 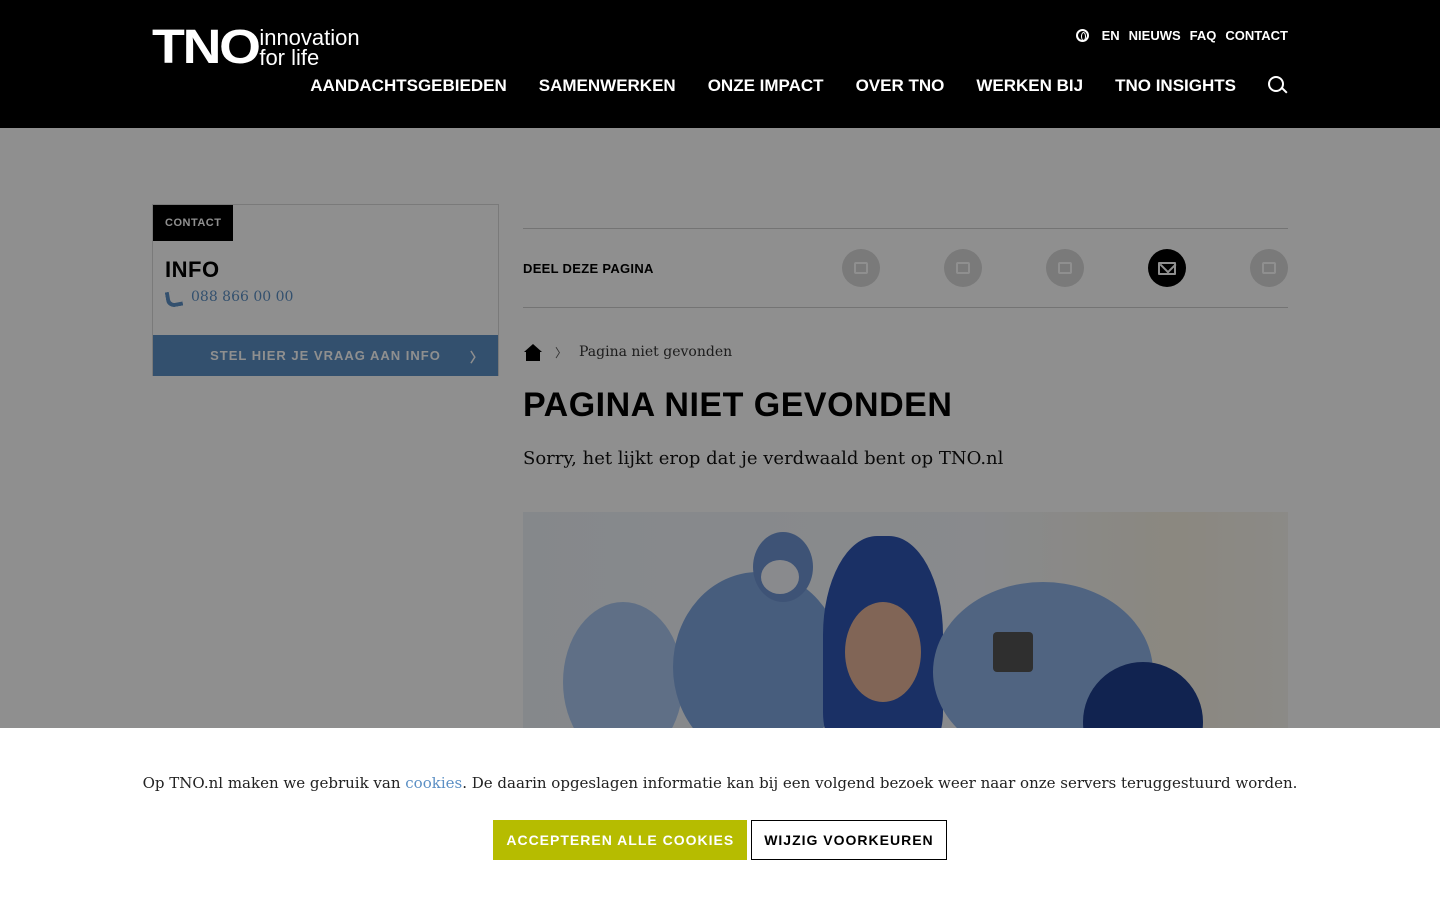 What do you see at coordinates (408, 86) in the screenshot?
I see `nav-item-aandachtsgebieden: AANDACHTSGEBIEDEN` at bounding box center [408, 86].